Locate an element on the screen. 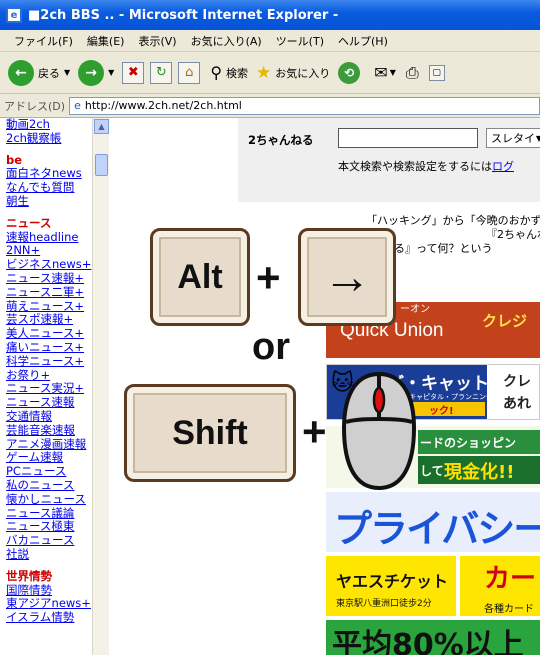 This screenshot has height=655, width=540. address-bar: アドレス(D) e http://www.2ch.net/2ch.html is located at coordinates (270, 106).